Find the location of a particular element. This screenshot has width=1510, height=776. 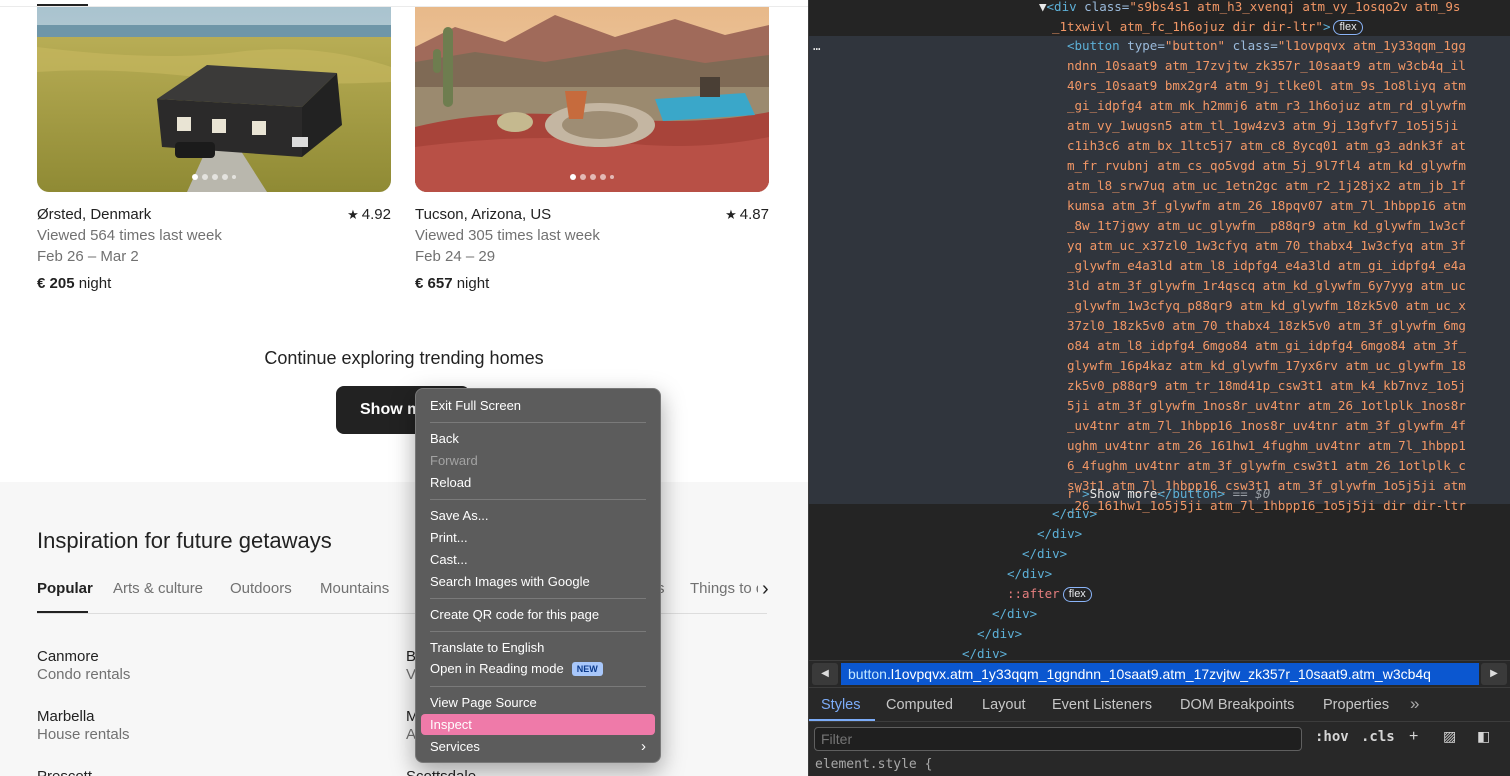

listing-photo-tucson is located at coordinates (592, 99).